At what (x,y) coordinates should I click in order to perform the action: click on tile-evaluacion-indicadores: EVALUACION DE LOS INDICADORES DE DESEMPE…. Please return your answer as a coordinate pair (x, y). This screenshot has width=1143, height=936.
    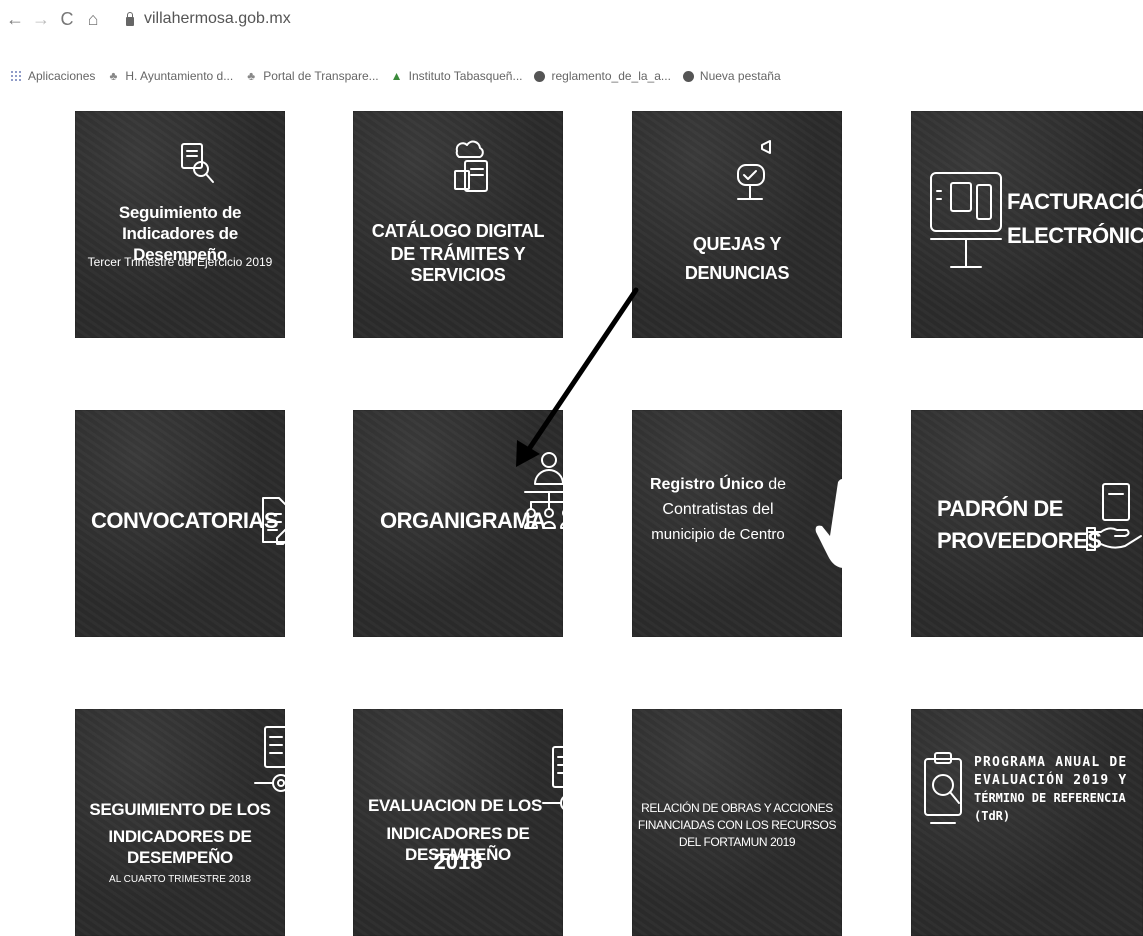
    Looking at the image, I should click on (458, 822).